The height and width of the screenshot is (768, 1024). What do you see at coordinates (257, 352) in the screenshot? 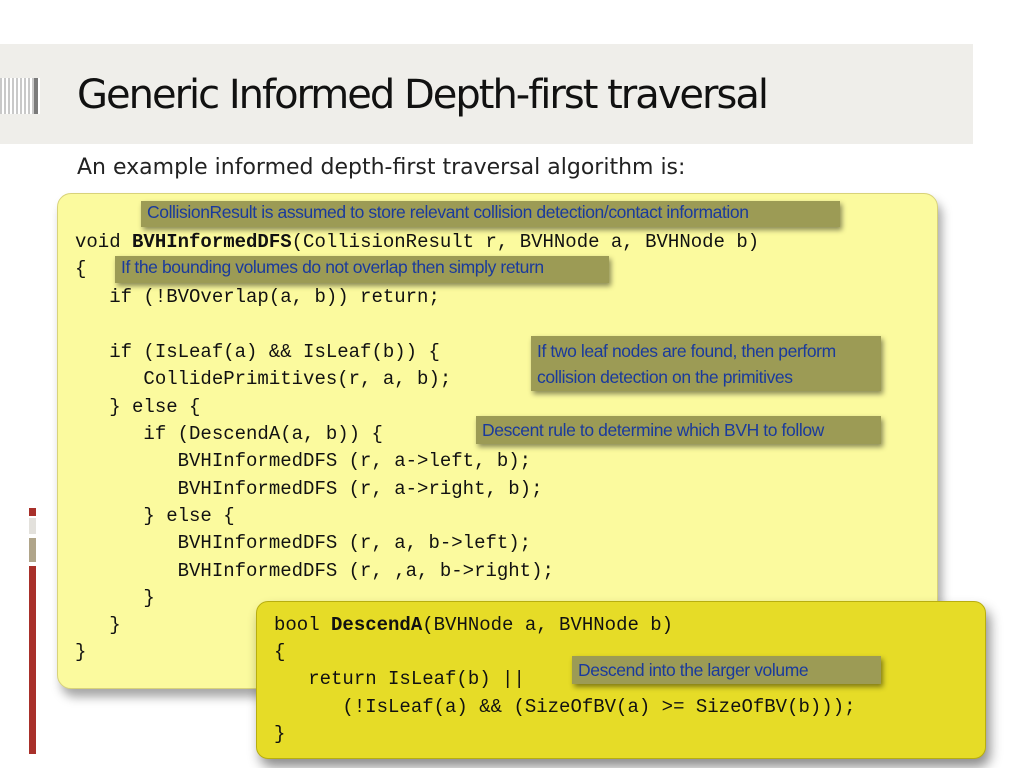
I see `code-line: if (IsLeaf(a) && IsLeaf(b)) {` at bounding box center [257, 352].